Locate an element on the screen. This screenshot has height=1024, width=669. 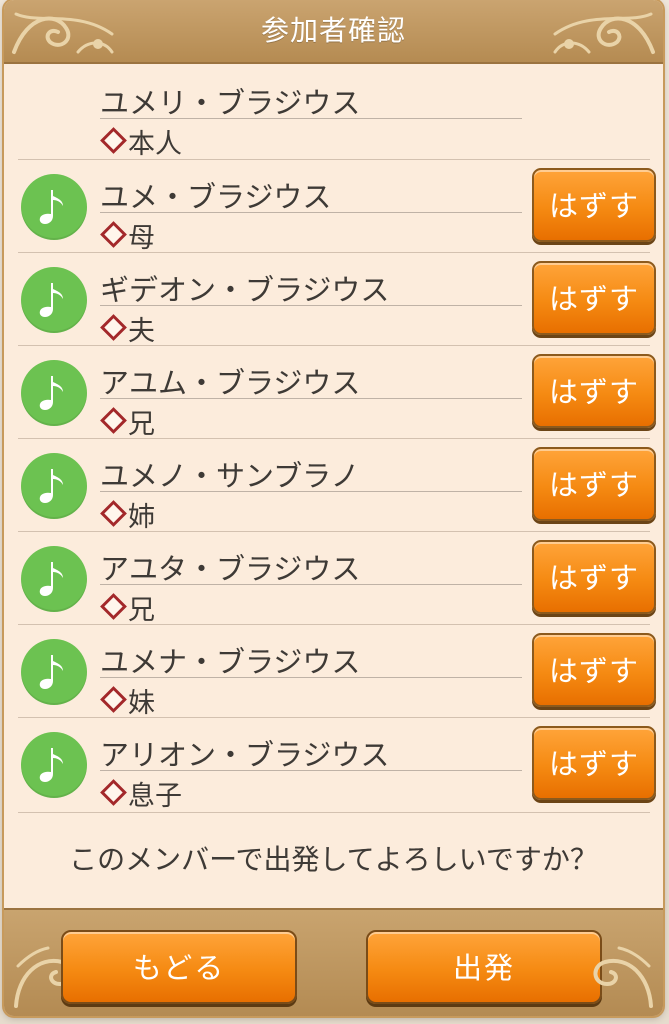
member-row: アユタ・ブラジウス 兄 はずす is located at coordinates (337, 578).